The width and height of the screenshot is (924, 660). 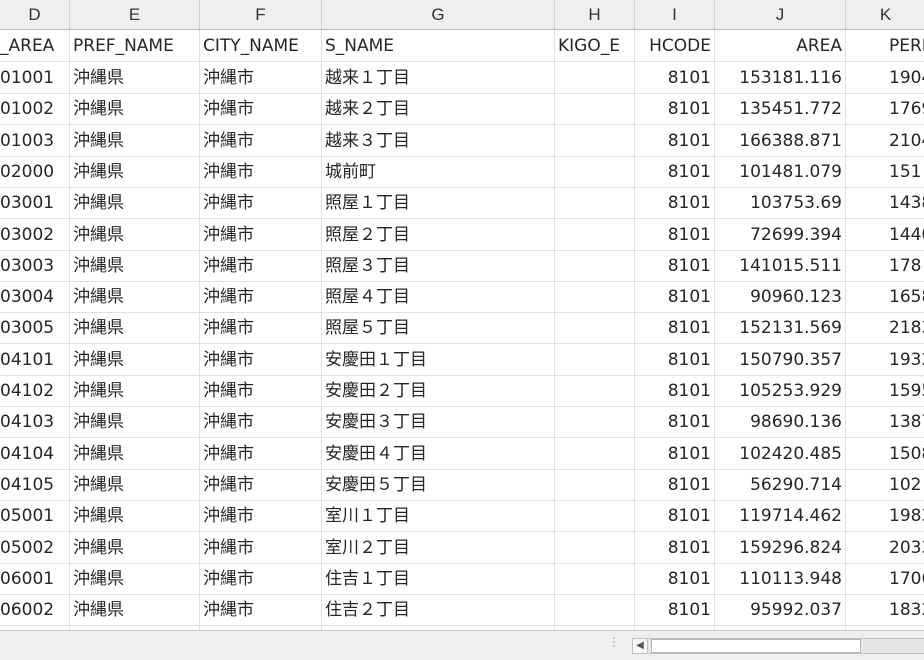 I want to click on table-cell: 安慶田１丁目, so click(x=438, y=359).